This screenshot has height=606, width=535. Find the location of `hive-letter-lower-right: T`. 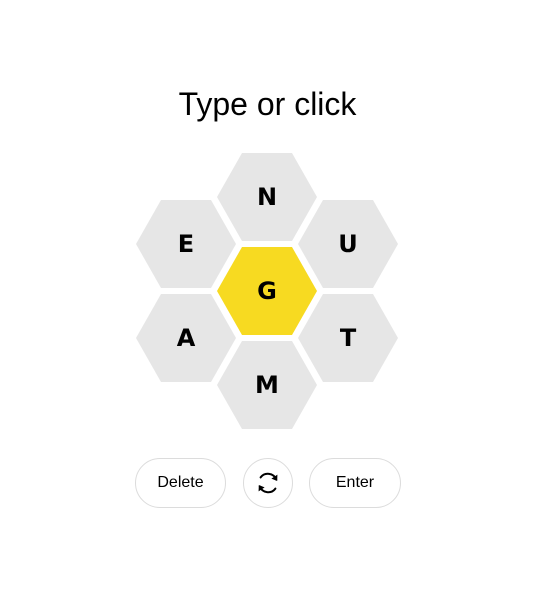

hive-letter-lower-right: T is located at coordinates (348, 338).